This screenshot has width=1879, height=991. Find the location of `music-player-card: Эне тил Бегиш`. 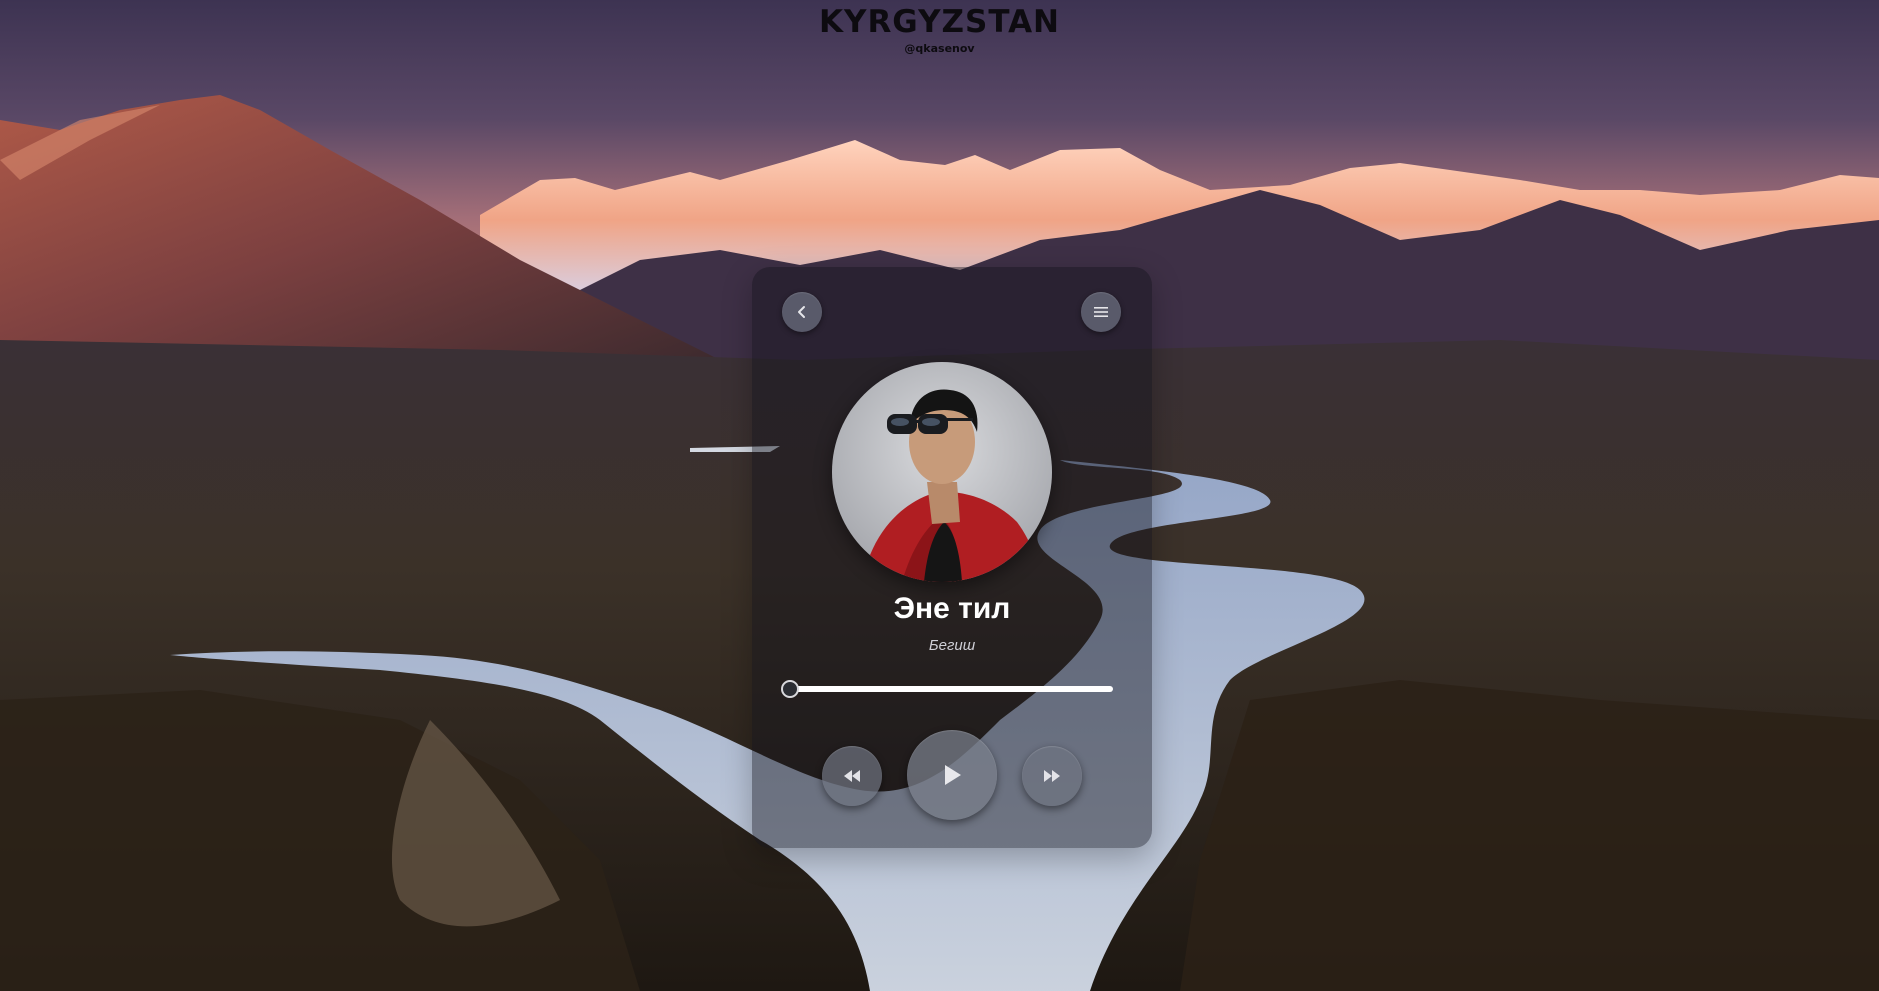

music-player-card: Эне тил Бегиш is located at coordinates (952, 557).